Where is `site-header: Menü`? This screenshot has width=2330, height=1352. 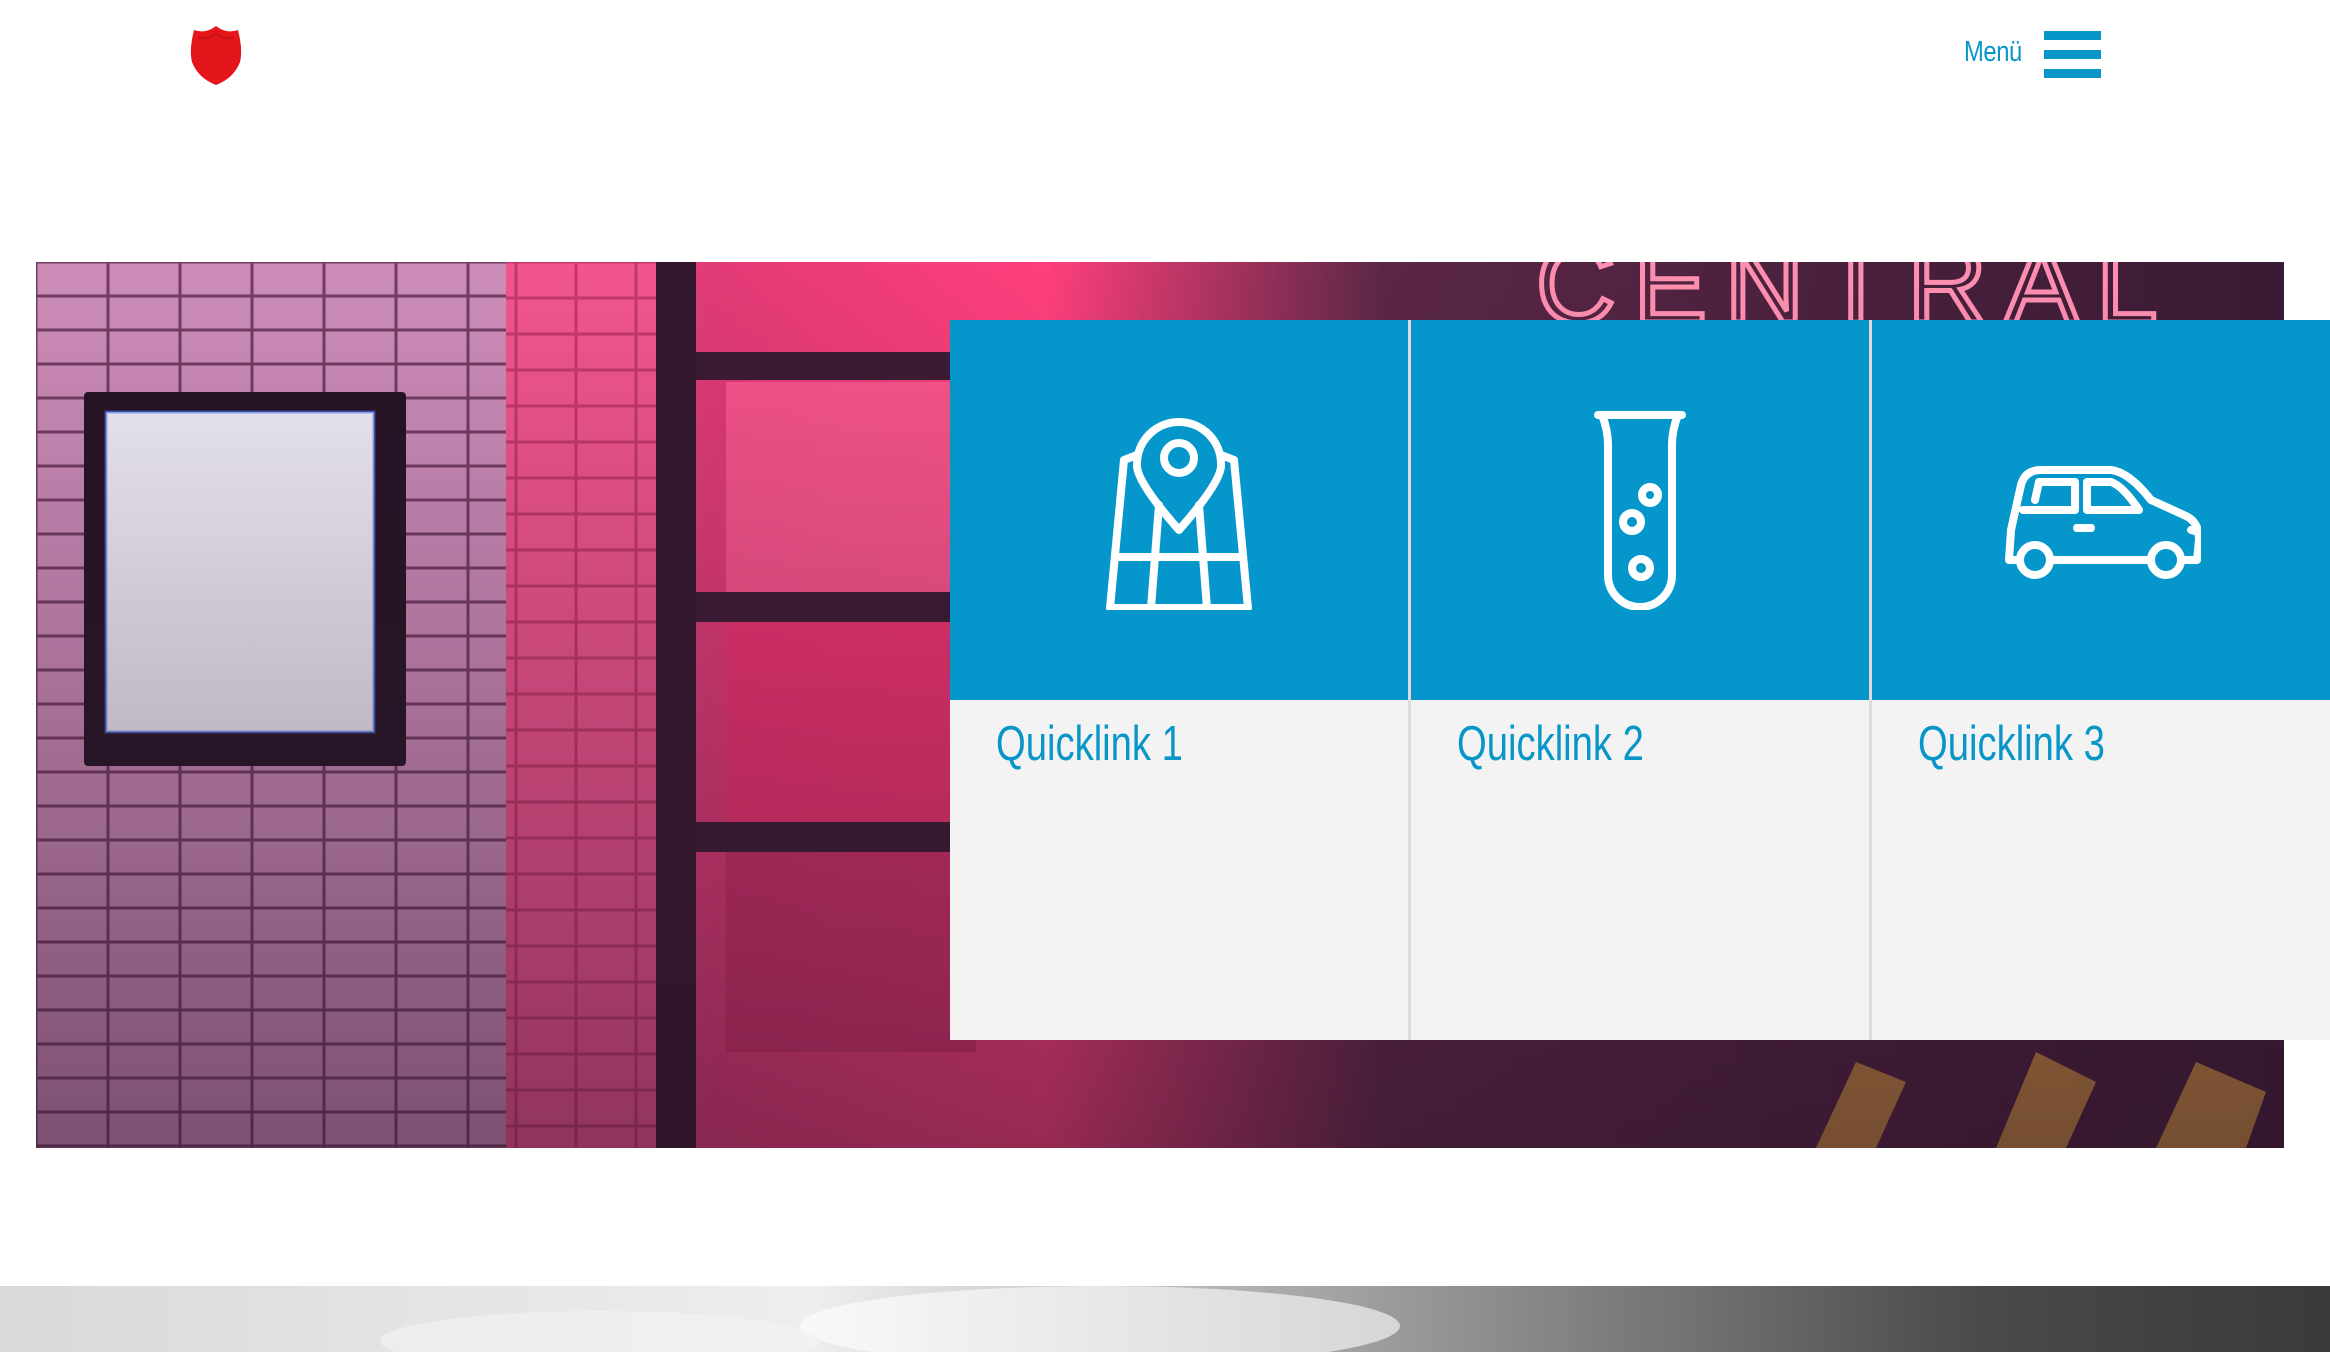 site-header: Menü is located at coordinates (1165, 60).